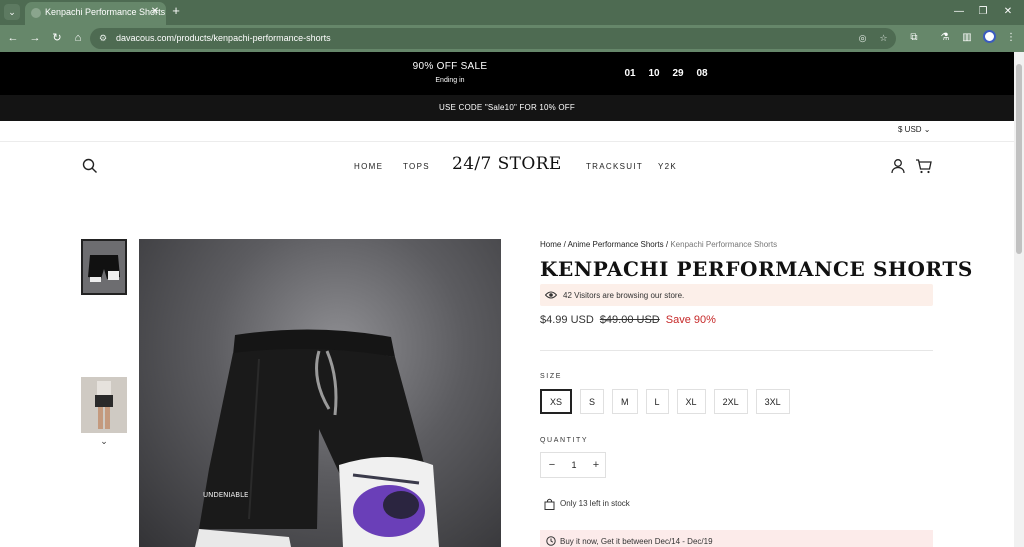 This screenshot has height=547, width=1024. What do you see at coordinates (691, 401) in the screenshot?
I see `size-option-xl: XL` at bounding box center [691, 401].